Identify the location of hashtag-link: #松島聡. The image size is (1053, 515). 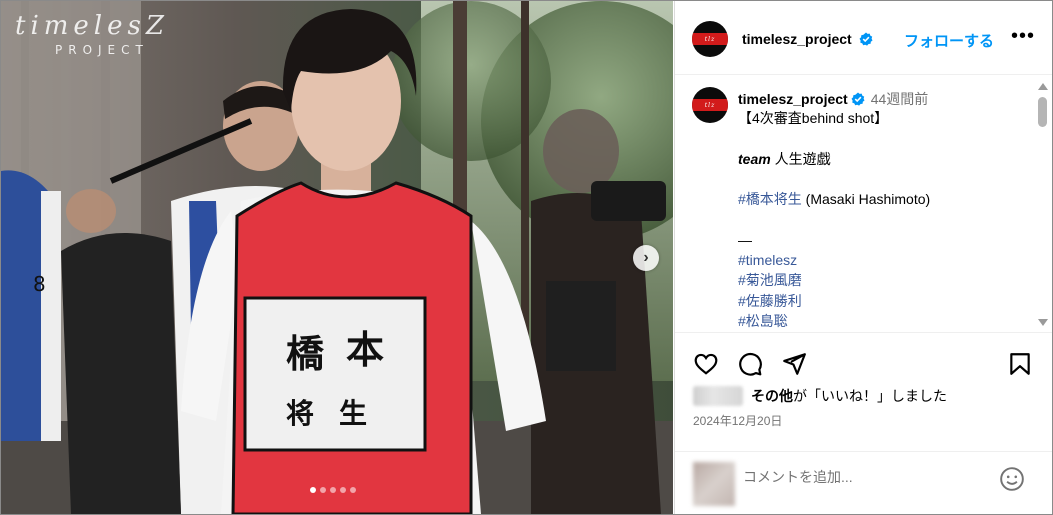
(763, 321).